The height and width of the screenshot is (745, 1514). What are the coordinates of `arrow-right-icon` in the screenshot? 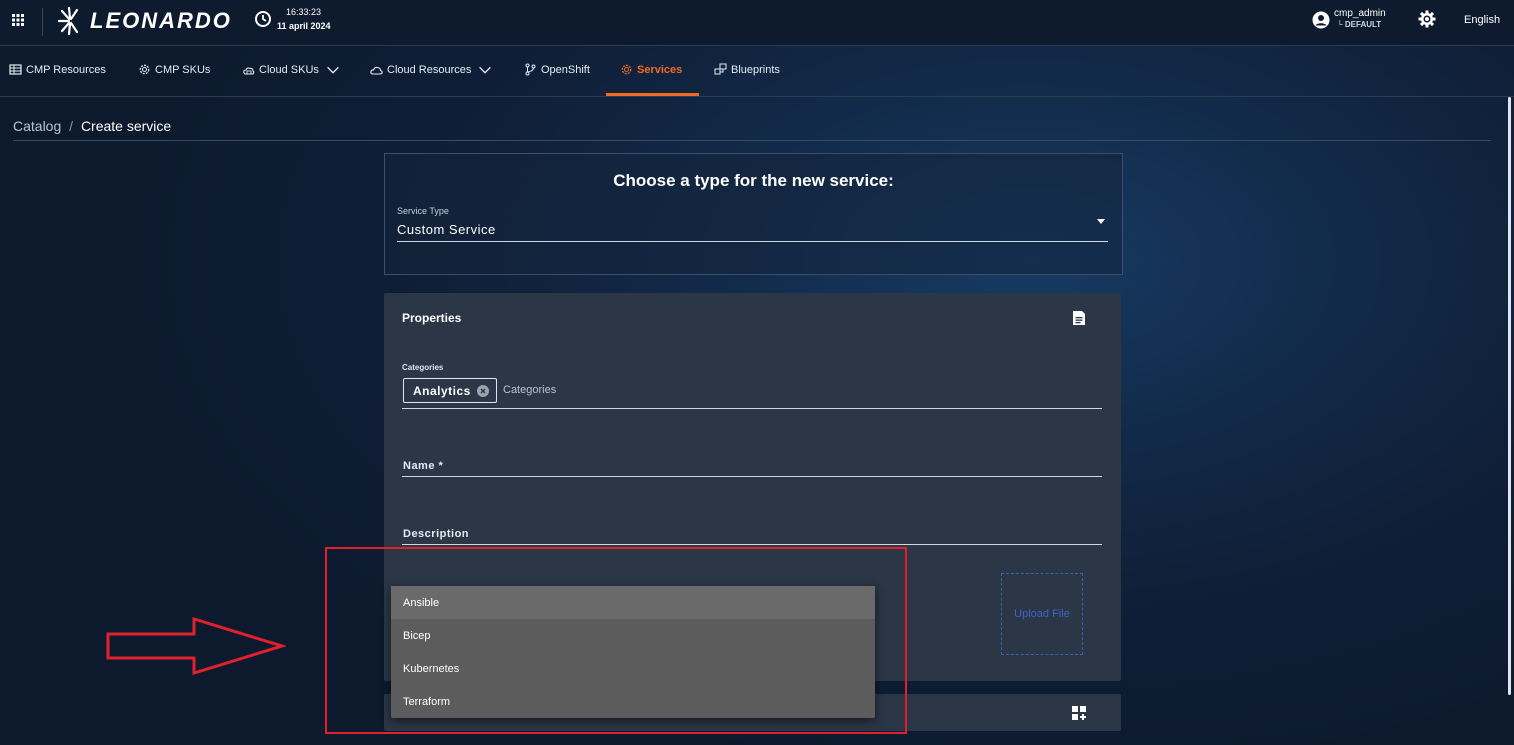 It's located at (196, 646).